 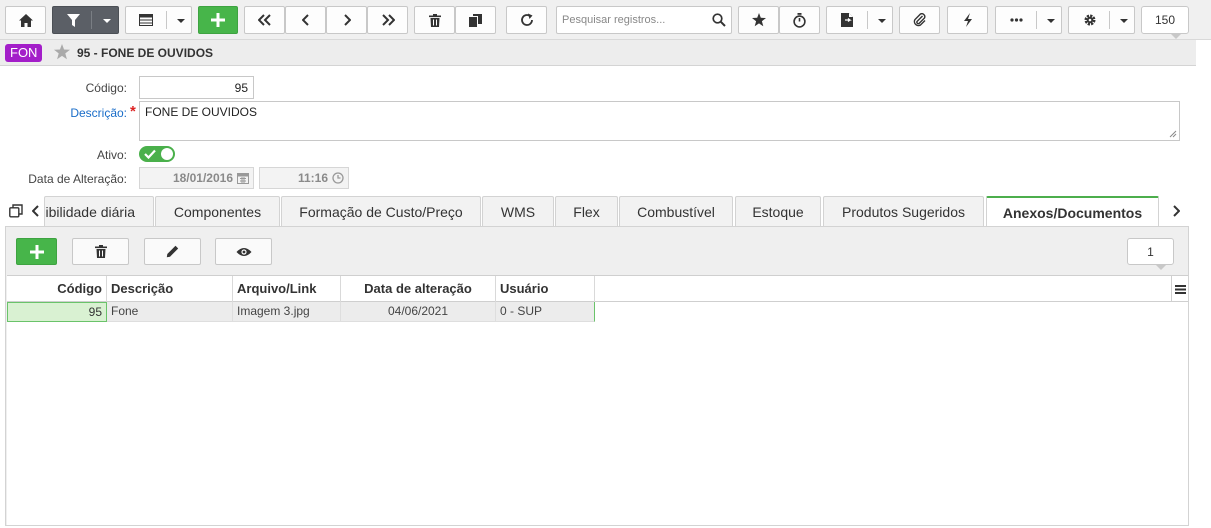 I want to click on home-button, so click(x=25, y=20).